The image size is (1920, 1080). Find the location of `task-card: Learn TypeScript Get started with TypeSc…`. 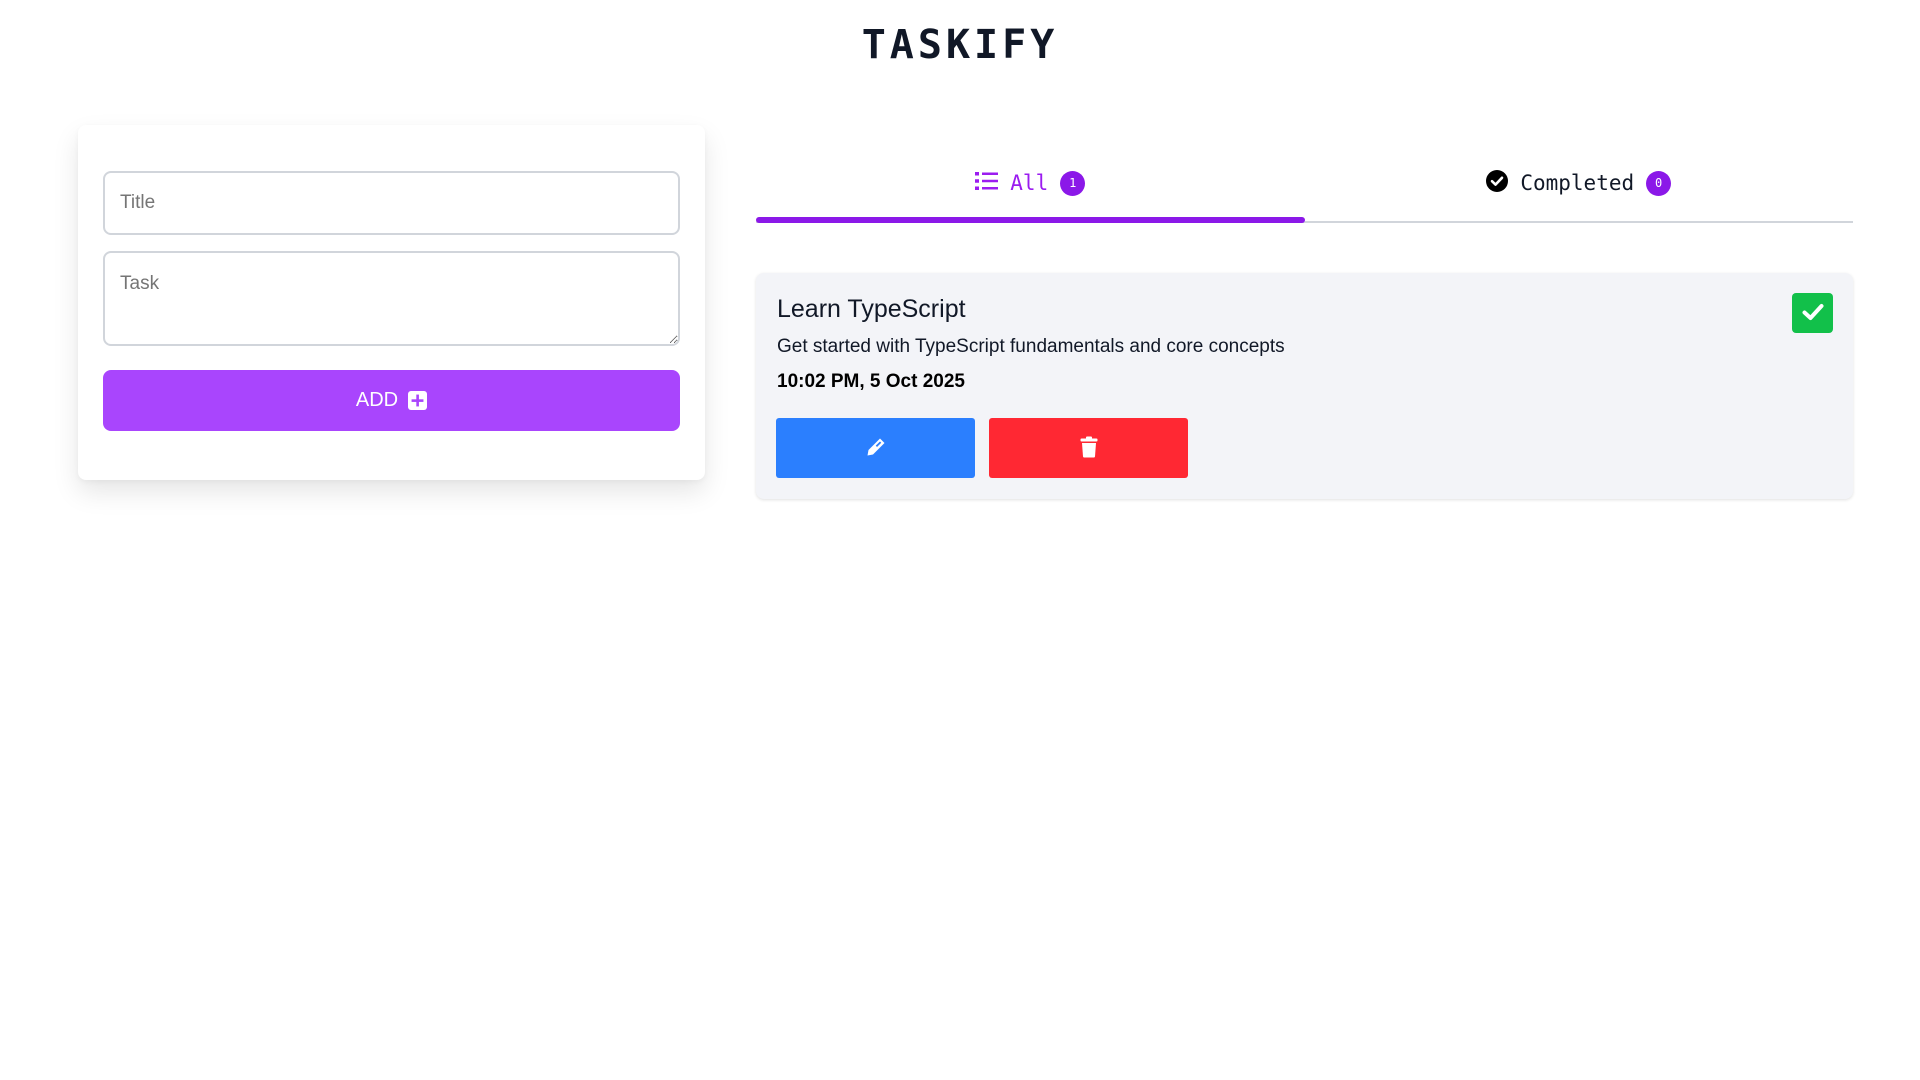

task-card: Learn TypeScript Get started with TypeSc… is located at coordinates (1304, 386).